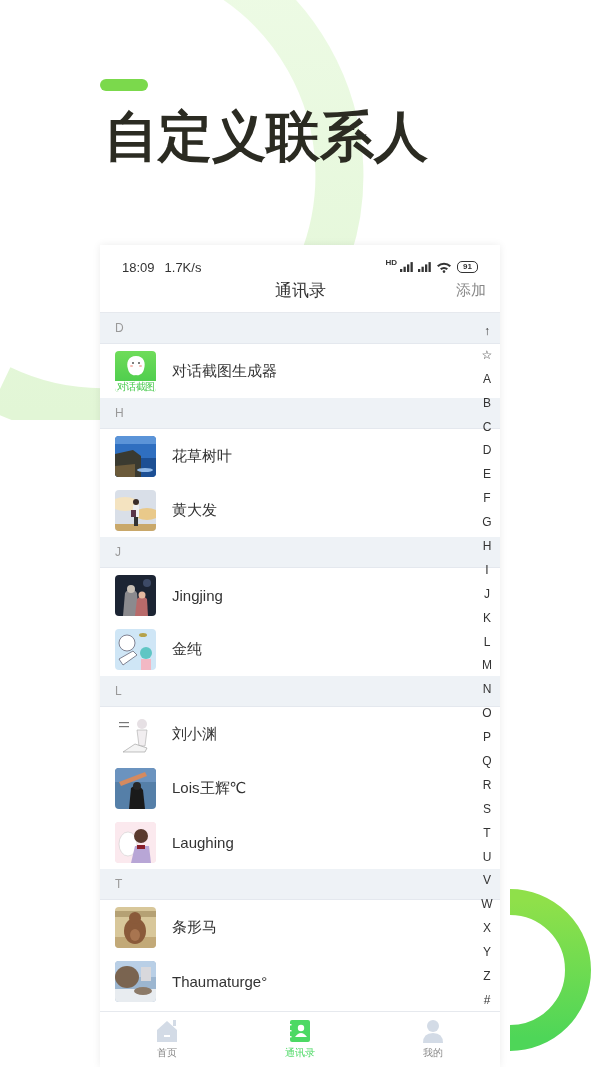  I want to click on battery-indicator: 91, so click(467, 267).